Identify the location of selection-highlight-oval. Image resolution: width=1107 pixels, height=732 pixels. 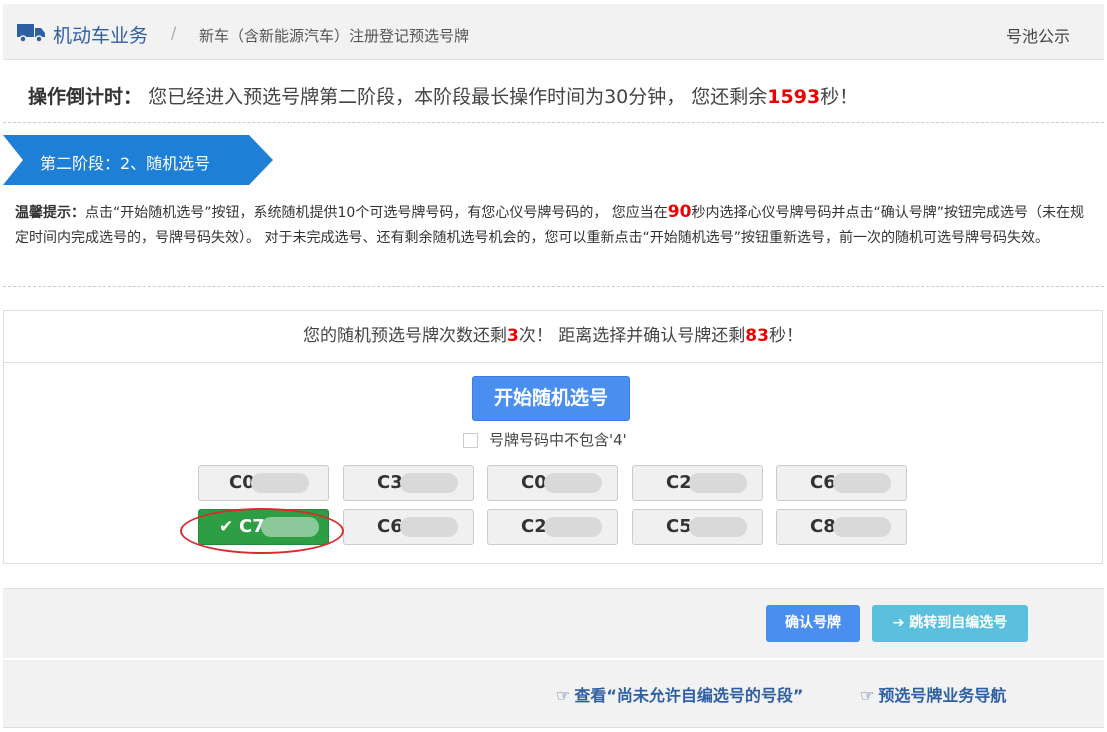
(262, 531).